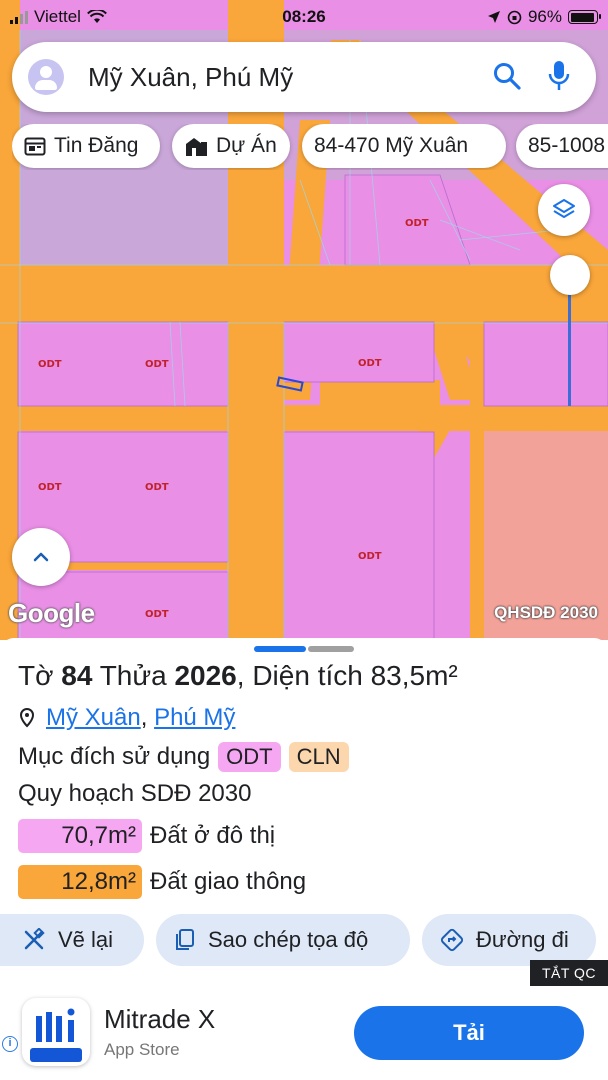 Image resolution: width=608 pixels, height=1080 pixels. Describe the element at coordinates (93, 718) in the screenshot. I see `ward-link: Mỹ Xuân` at that location.